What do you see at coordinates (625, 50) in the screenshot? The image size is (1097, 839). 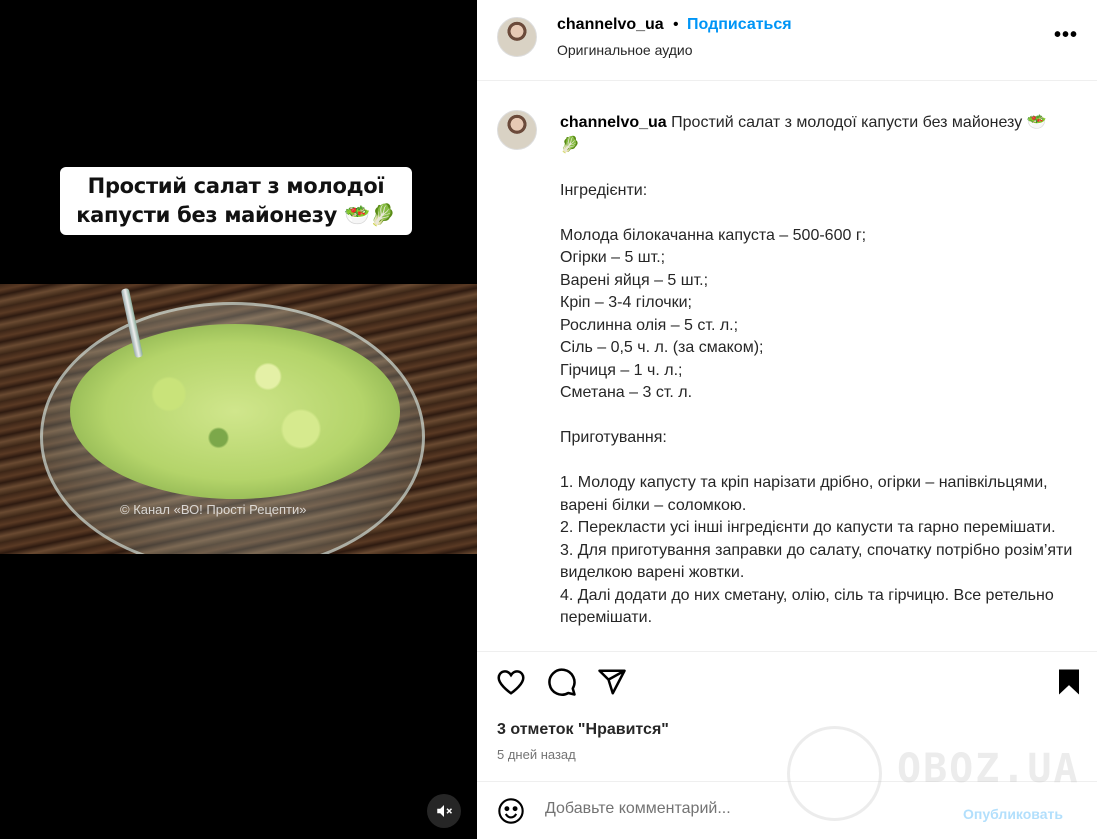 I see `original-audio-link: Оригинальное аудио` at bounding box center [625, 50].